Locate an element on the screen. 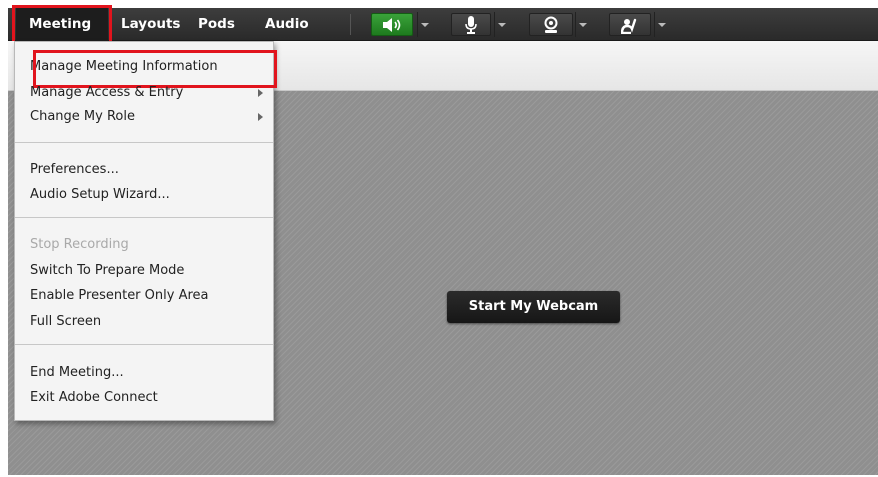 The image size is (878, 477). raise-hand-menu-arrow is located at coordinates (661, 24).